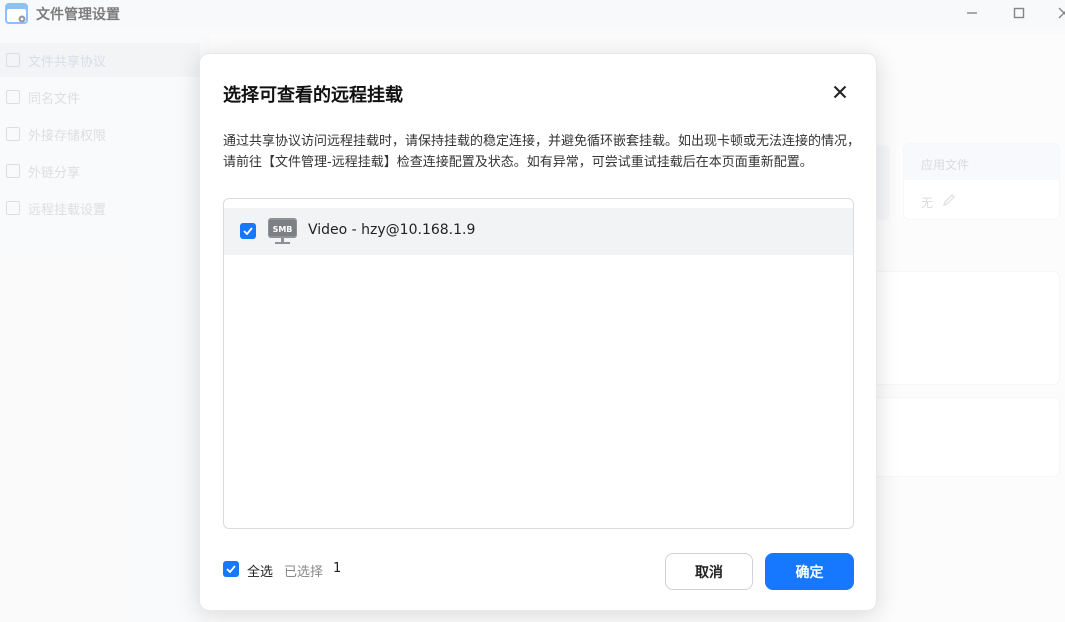  I want to click on close-icon, so click(840, 92).